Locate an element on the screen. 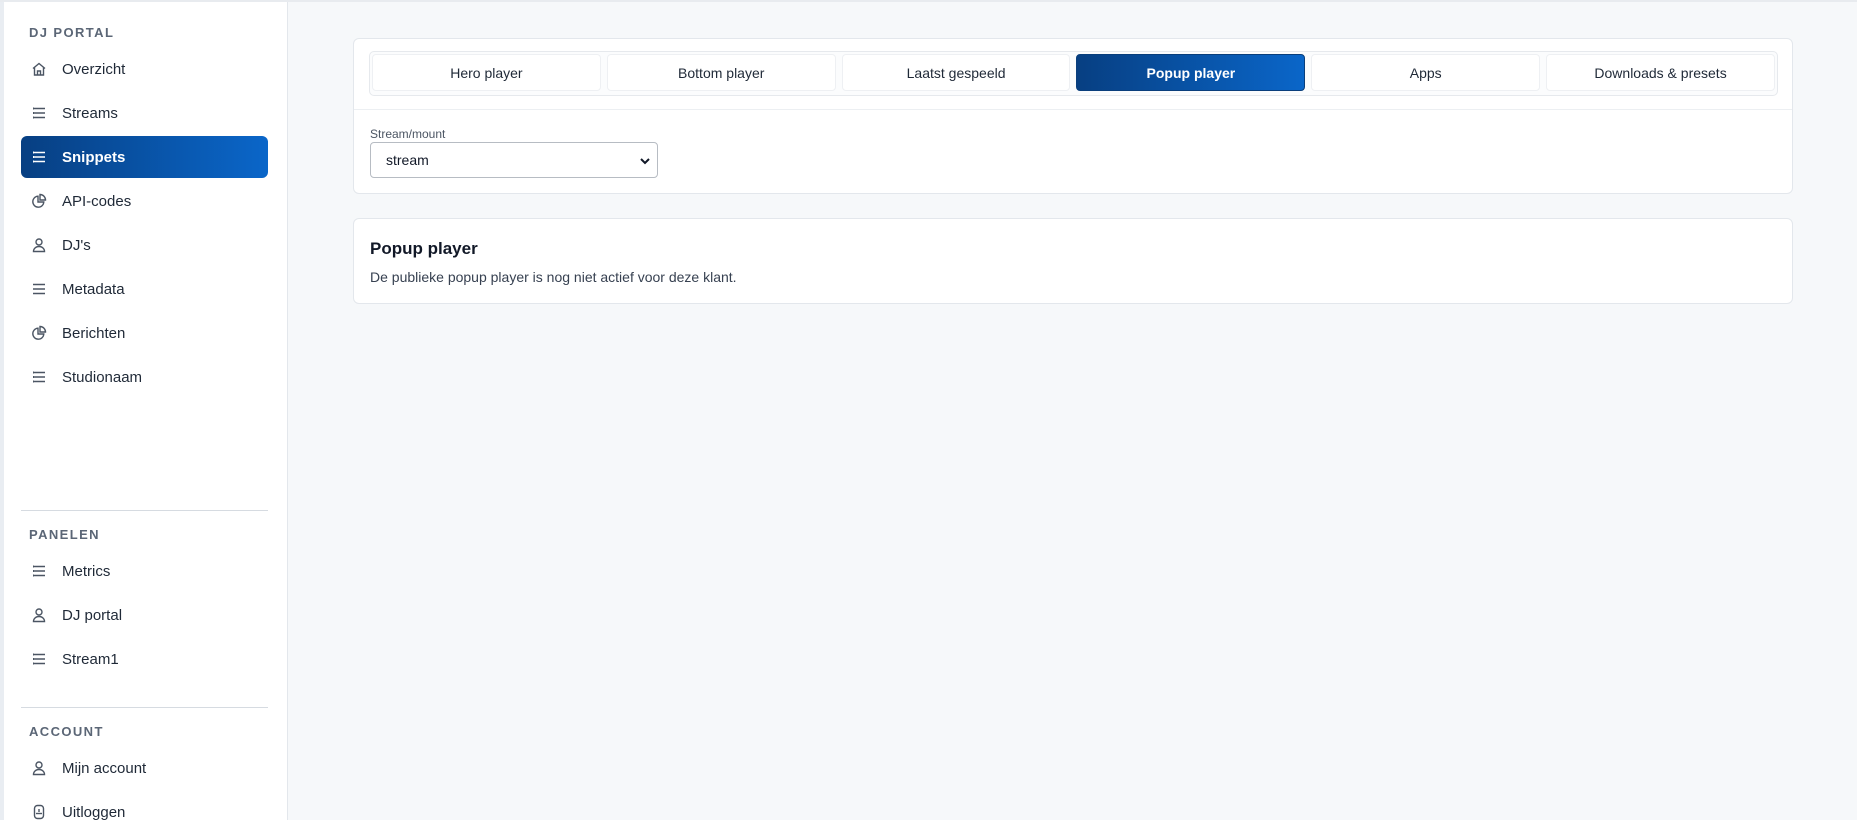 The width and height of the screenshot is (1857, 820). sidebar-item-streams: Streams is located at coordinates (144, 113).